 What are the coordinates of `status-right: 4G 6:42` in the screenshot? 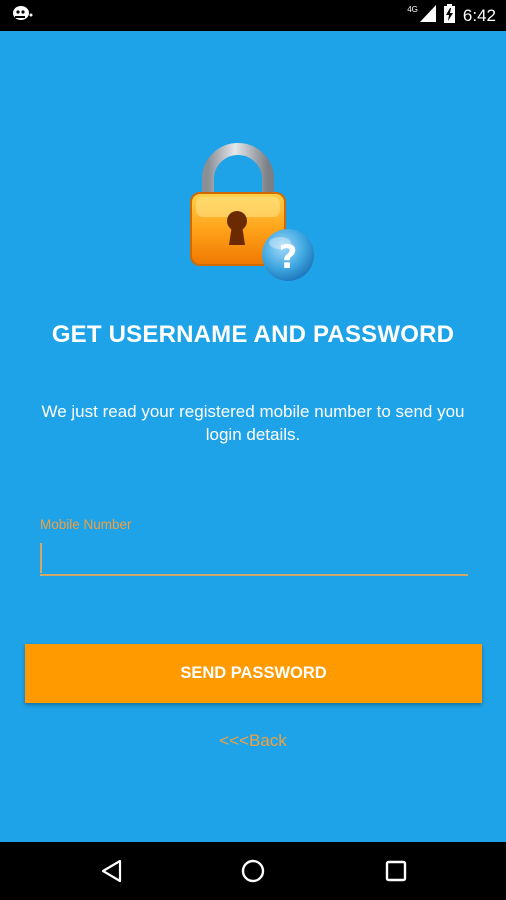 It's located at (451, 15).